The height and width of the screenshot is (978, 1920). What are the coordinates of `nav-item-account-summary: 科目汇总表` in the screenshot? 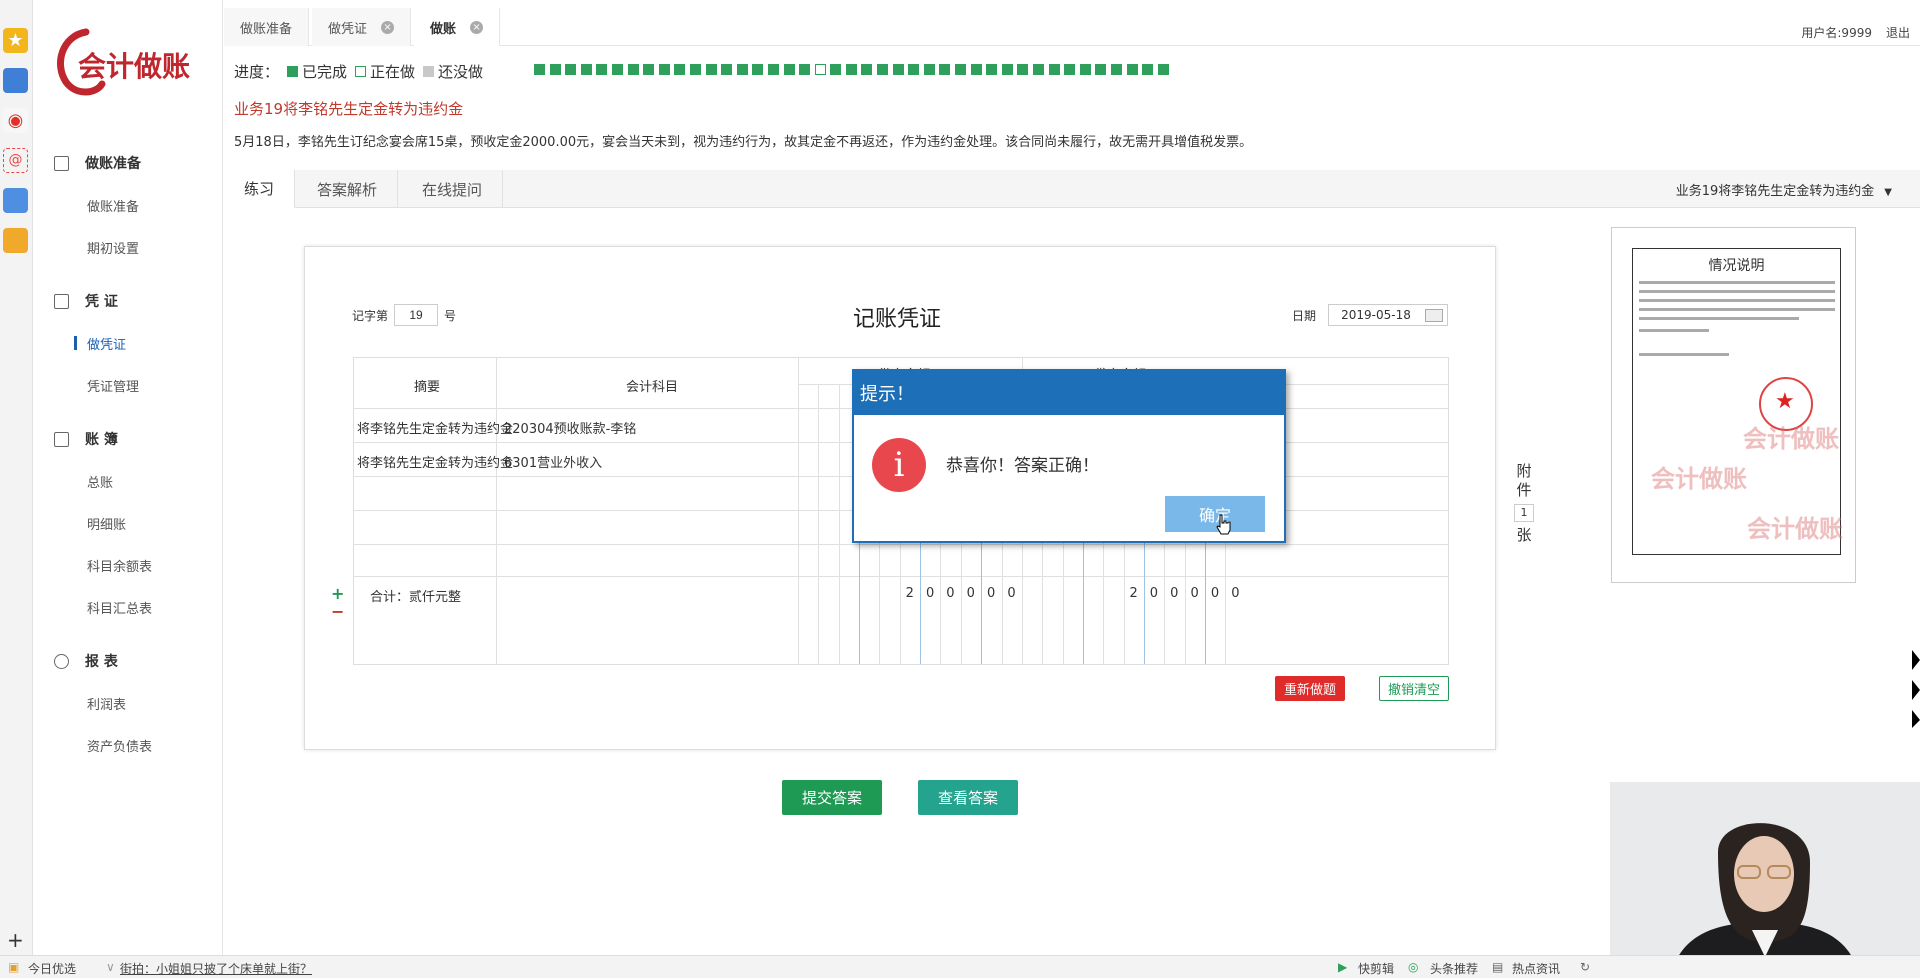 It's located at (119, 607).